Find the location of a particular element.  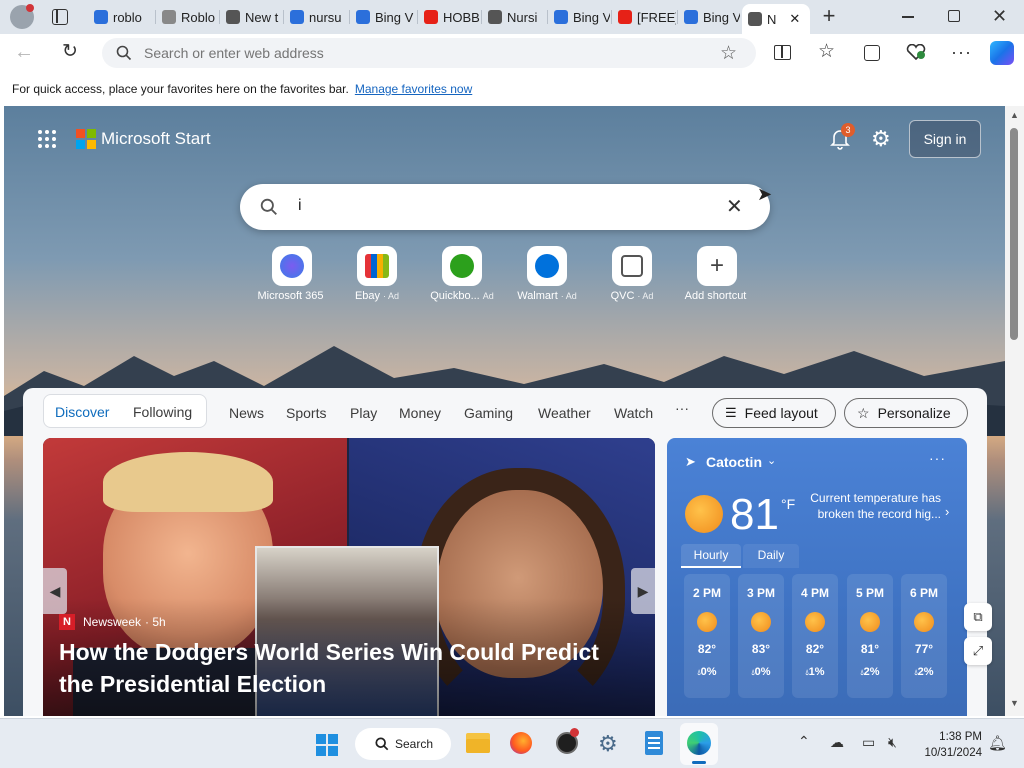

edge-taskbar-button is located at coordinates (699, 744).